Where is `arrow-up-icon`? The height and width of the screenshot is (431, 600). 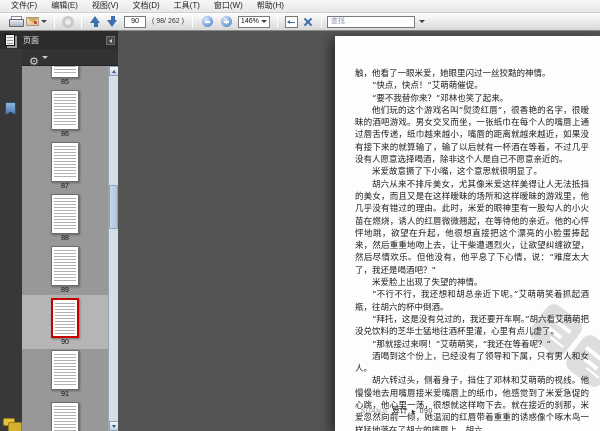
arrow-up-icon is located at coordinates (95, 21).